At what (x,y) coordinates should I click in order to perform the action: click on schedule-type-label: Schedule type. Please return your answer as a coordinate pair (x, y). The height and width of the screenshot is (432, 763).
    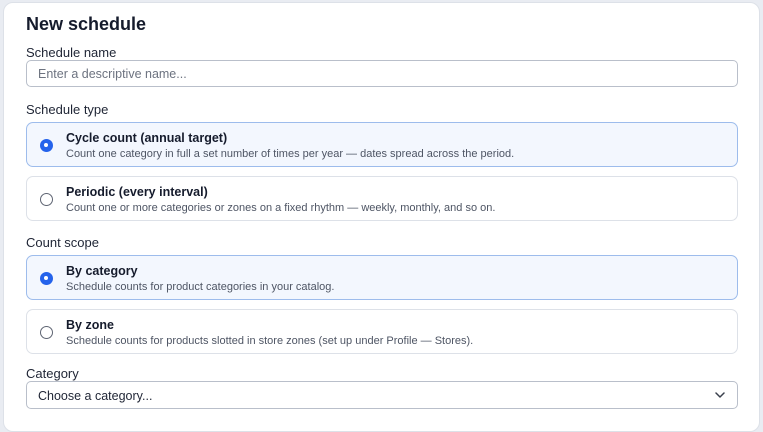
    Looking at the image, I should click on (67, 109).